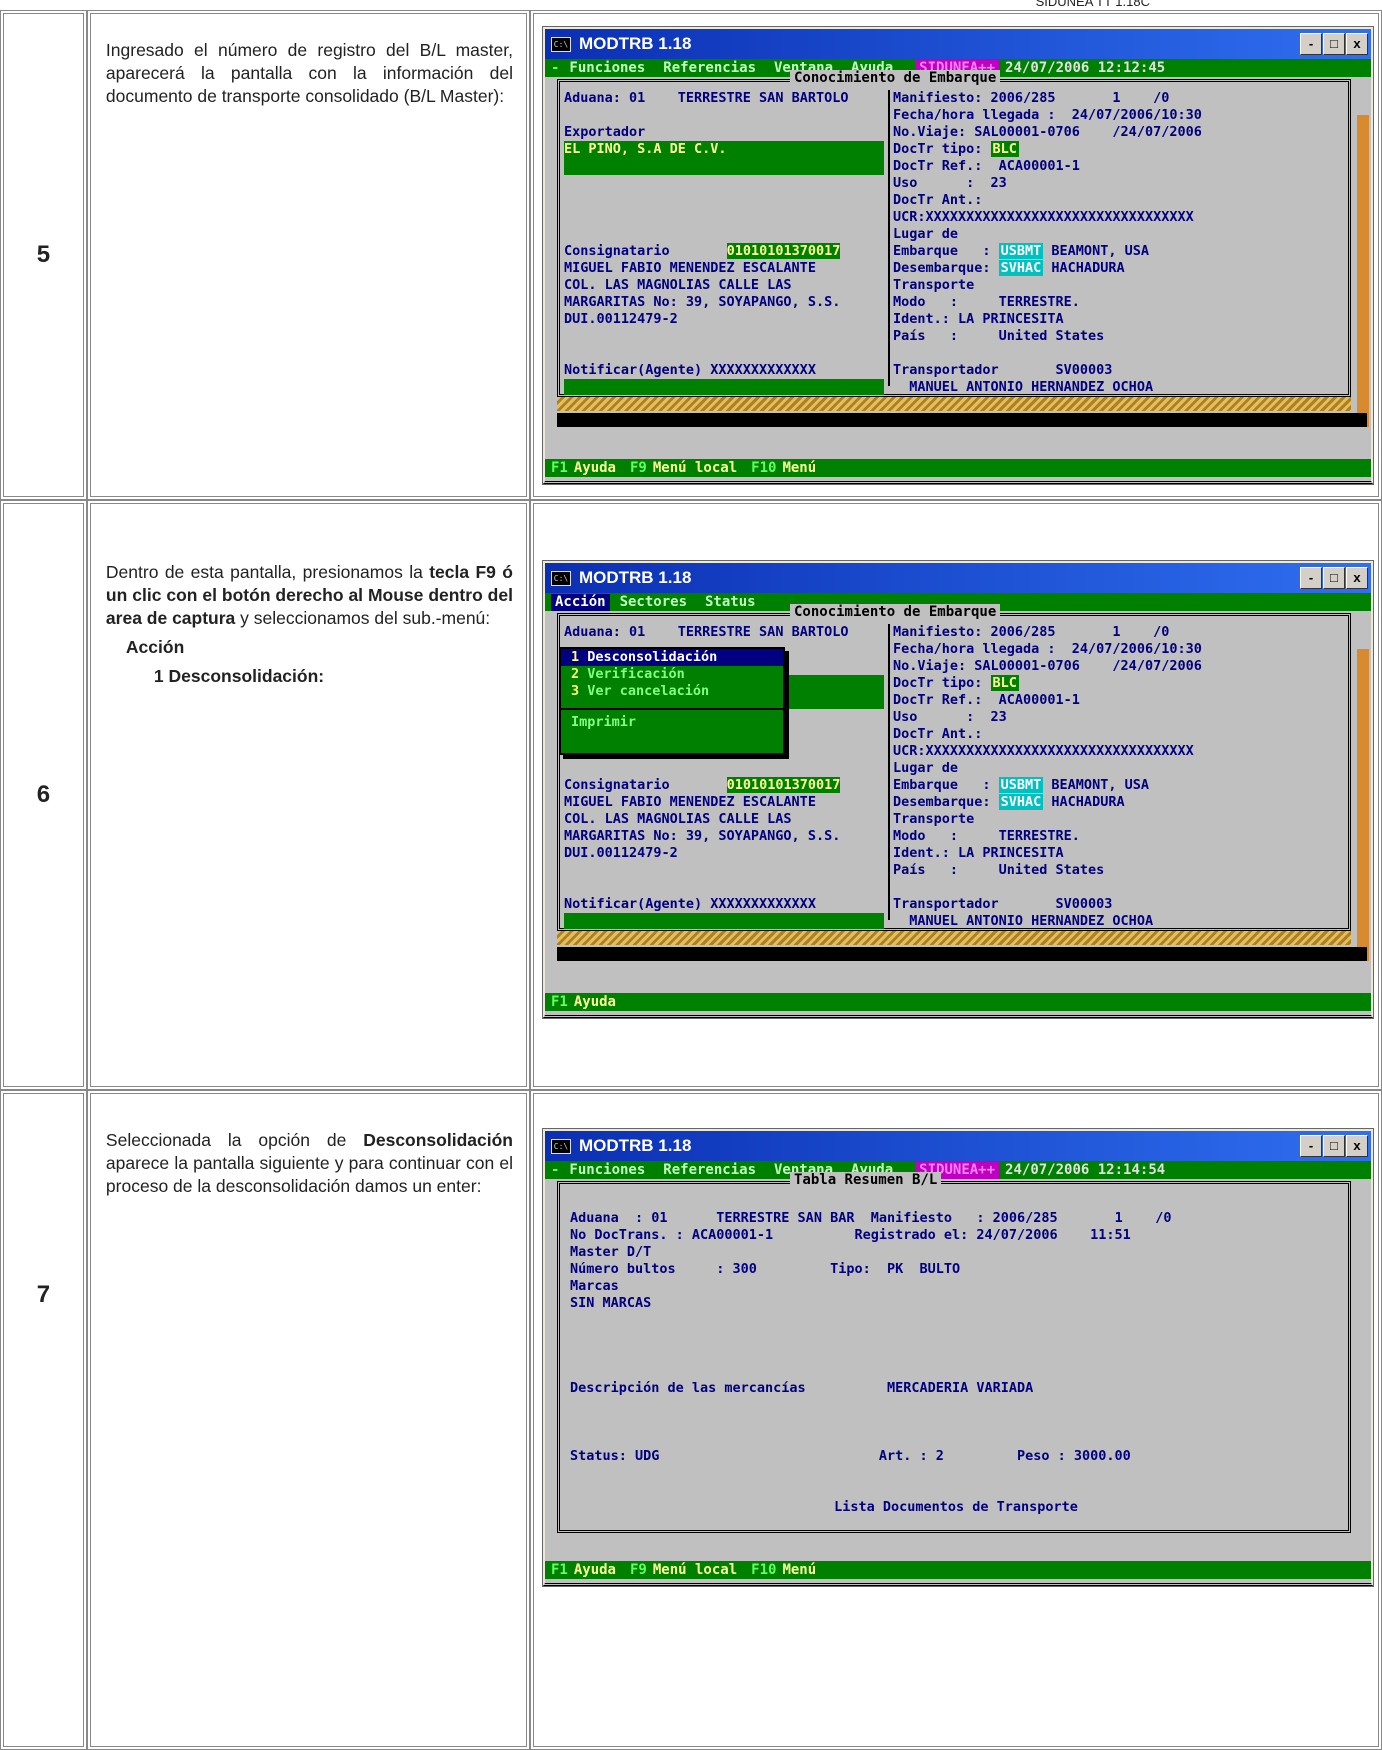 This screenshot has width=1382, height=1750. What do you see at coordinates (1085, 1169) in the screenshot?
I see `datetime: 24/07/2006 12:14:54` at bounding box center [1085, 1169].